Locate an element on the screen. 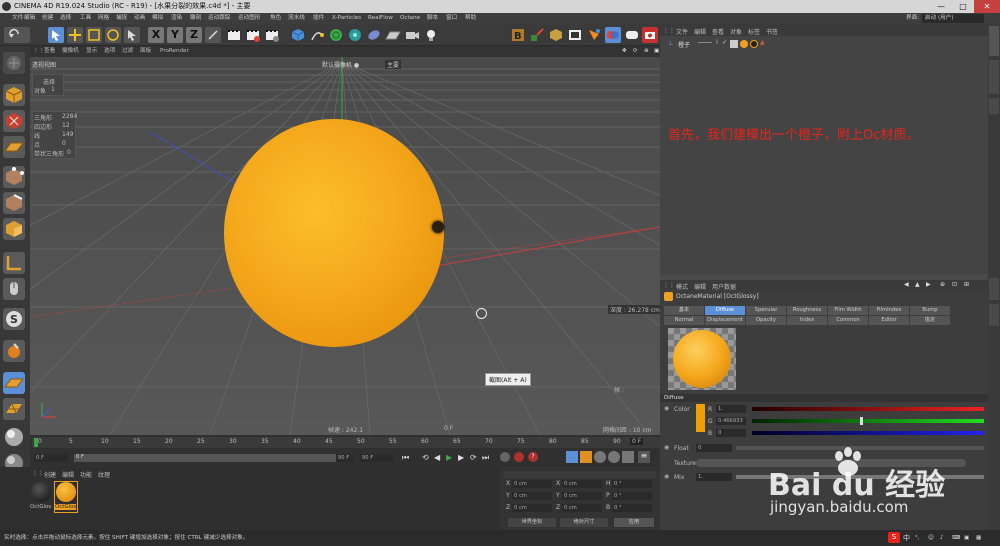 Image resolution: width=1000 pixels, height=546 pixels. menu-realflow: RealFlow is located at coordinates (380, 18).